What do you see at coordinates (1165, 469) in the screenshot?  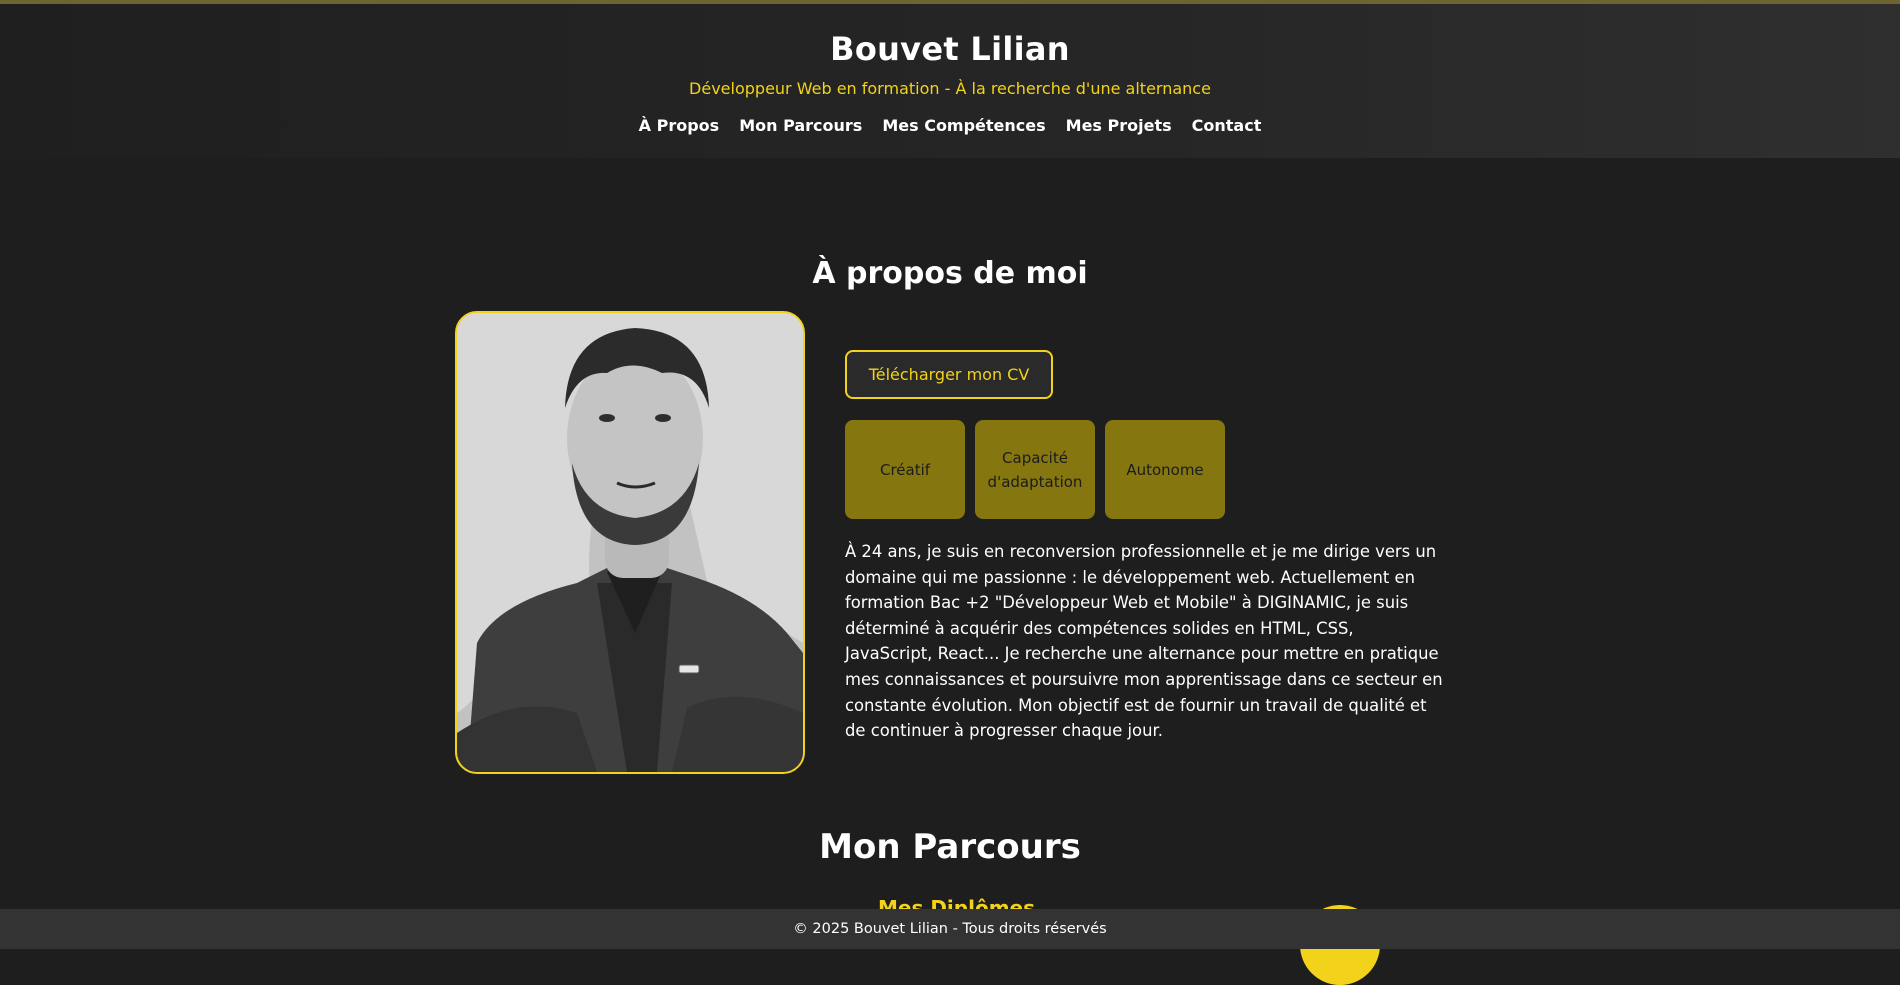 I see `trait-card-autonome: Autonome` at bounding box center [1165, 469].